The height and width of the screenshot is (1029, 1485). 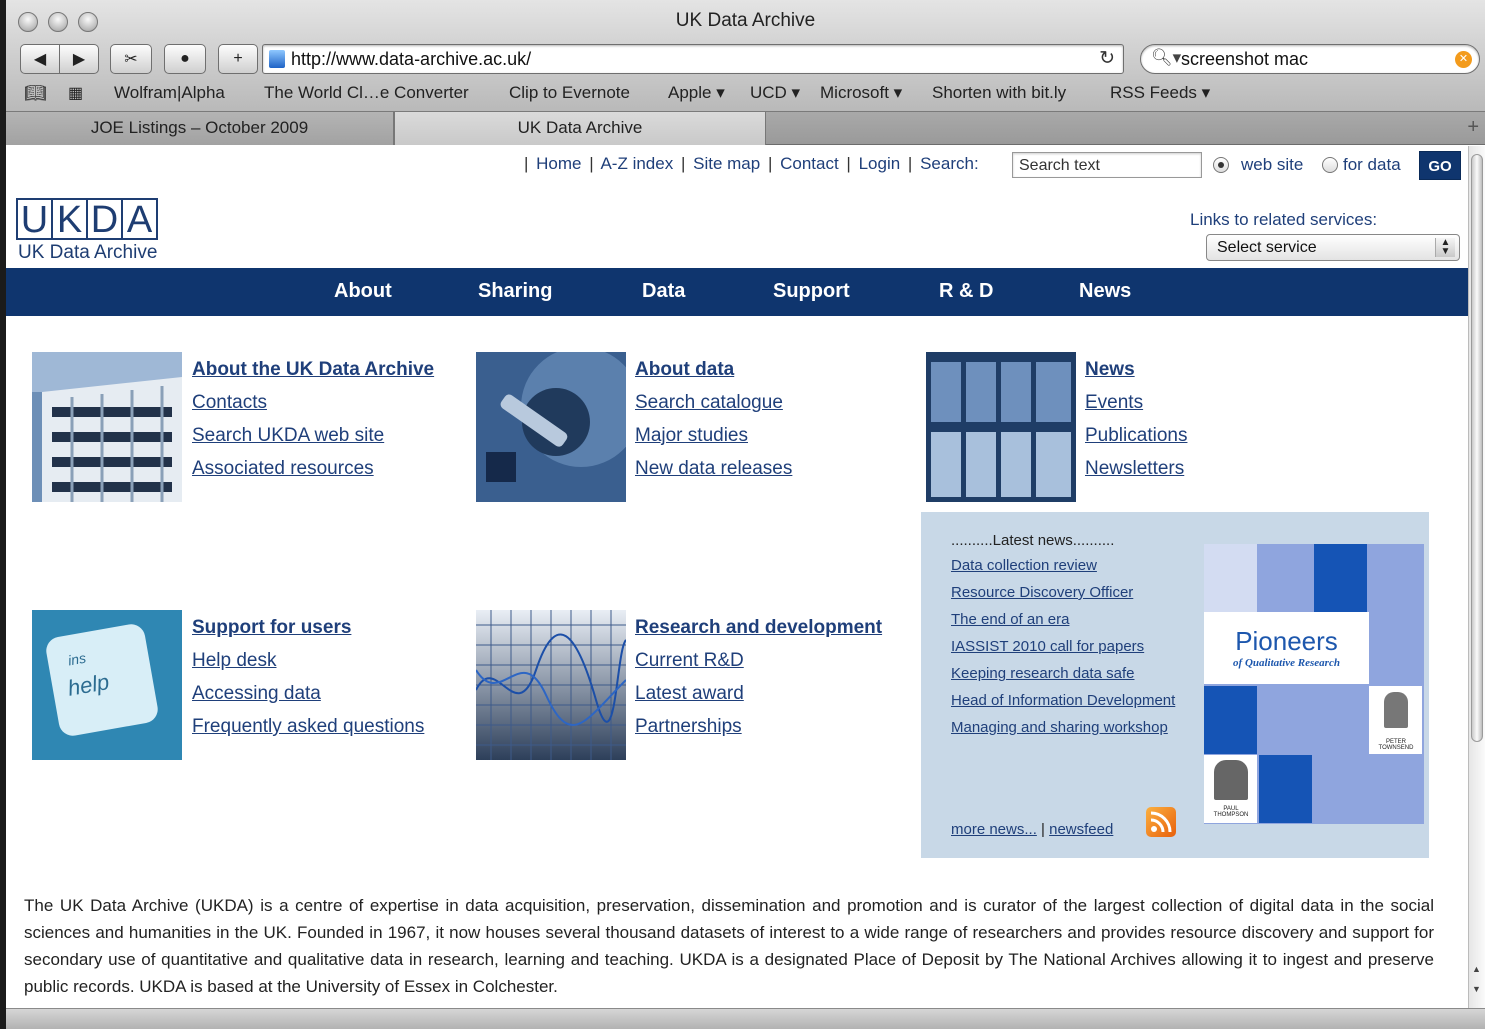 I want to click on rss-feed-icon, so click(x=1161, y=822).